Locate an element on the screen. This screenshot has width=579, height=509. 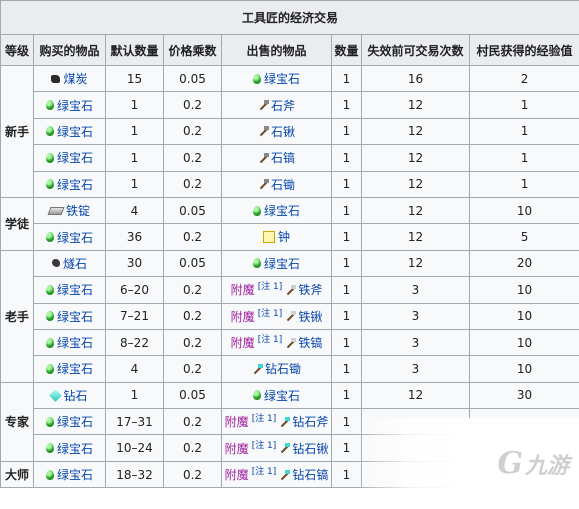
tier-cell: 学徒 is located at coordinates (17, 223).